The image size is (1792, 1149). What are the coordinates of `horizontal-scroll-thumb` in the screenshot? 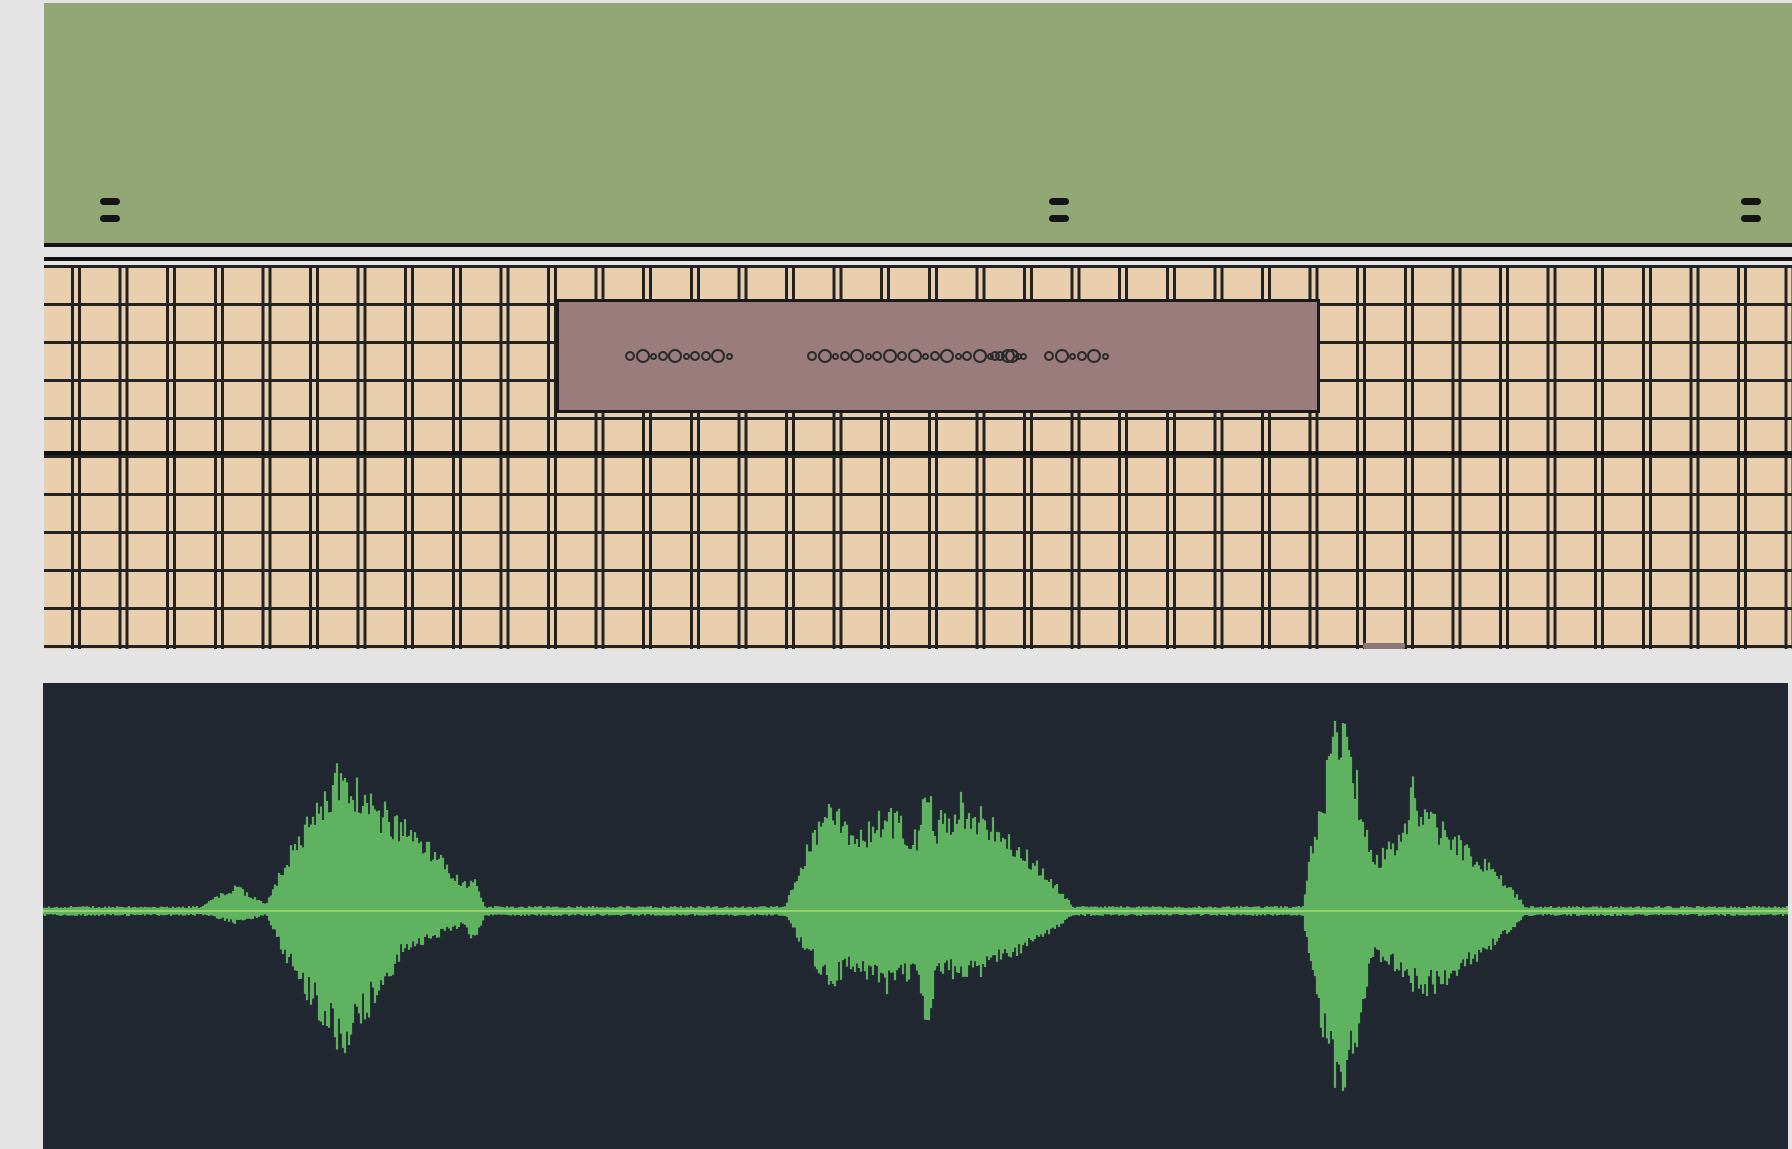 It's located at (1384, 646).